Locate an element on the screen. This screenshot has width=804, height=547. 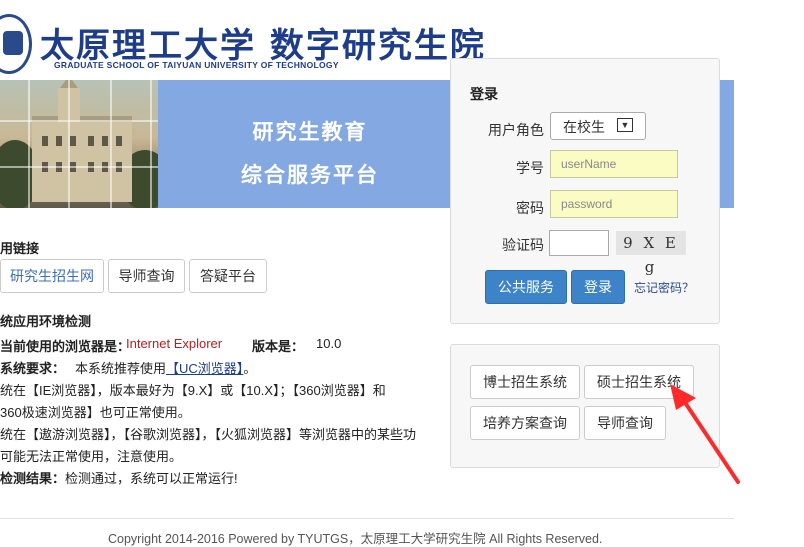
login-title: 登录 is located at coordinates (484, 94).